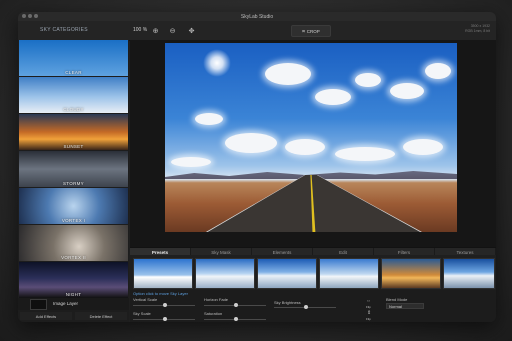 The image size is (512, 341). Describe the element at coordinates (303, 31) in the screenshot. I see `crop-icon: ⌗` at that location.